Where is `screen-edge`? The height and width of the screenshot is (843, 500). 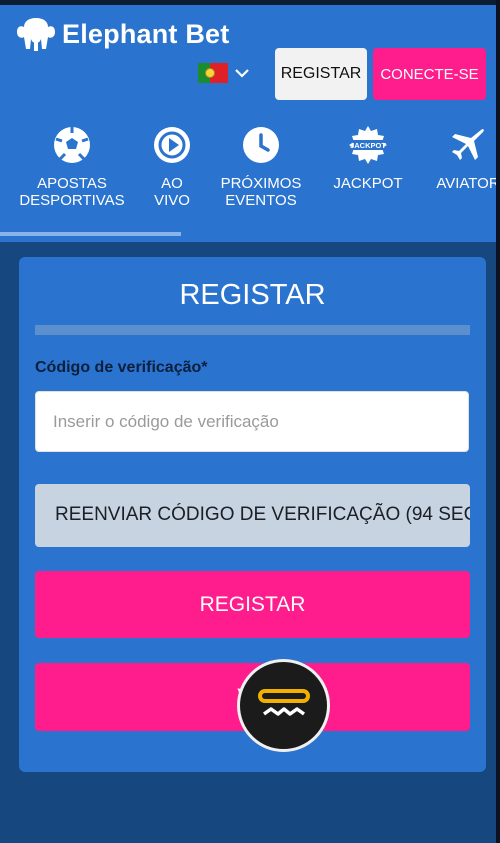 screen-edge is located at coordinates (498, 421).